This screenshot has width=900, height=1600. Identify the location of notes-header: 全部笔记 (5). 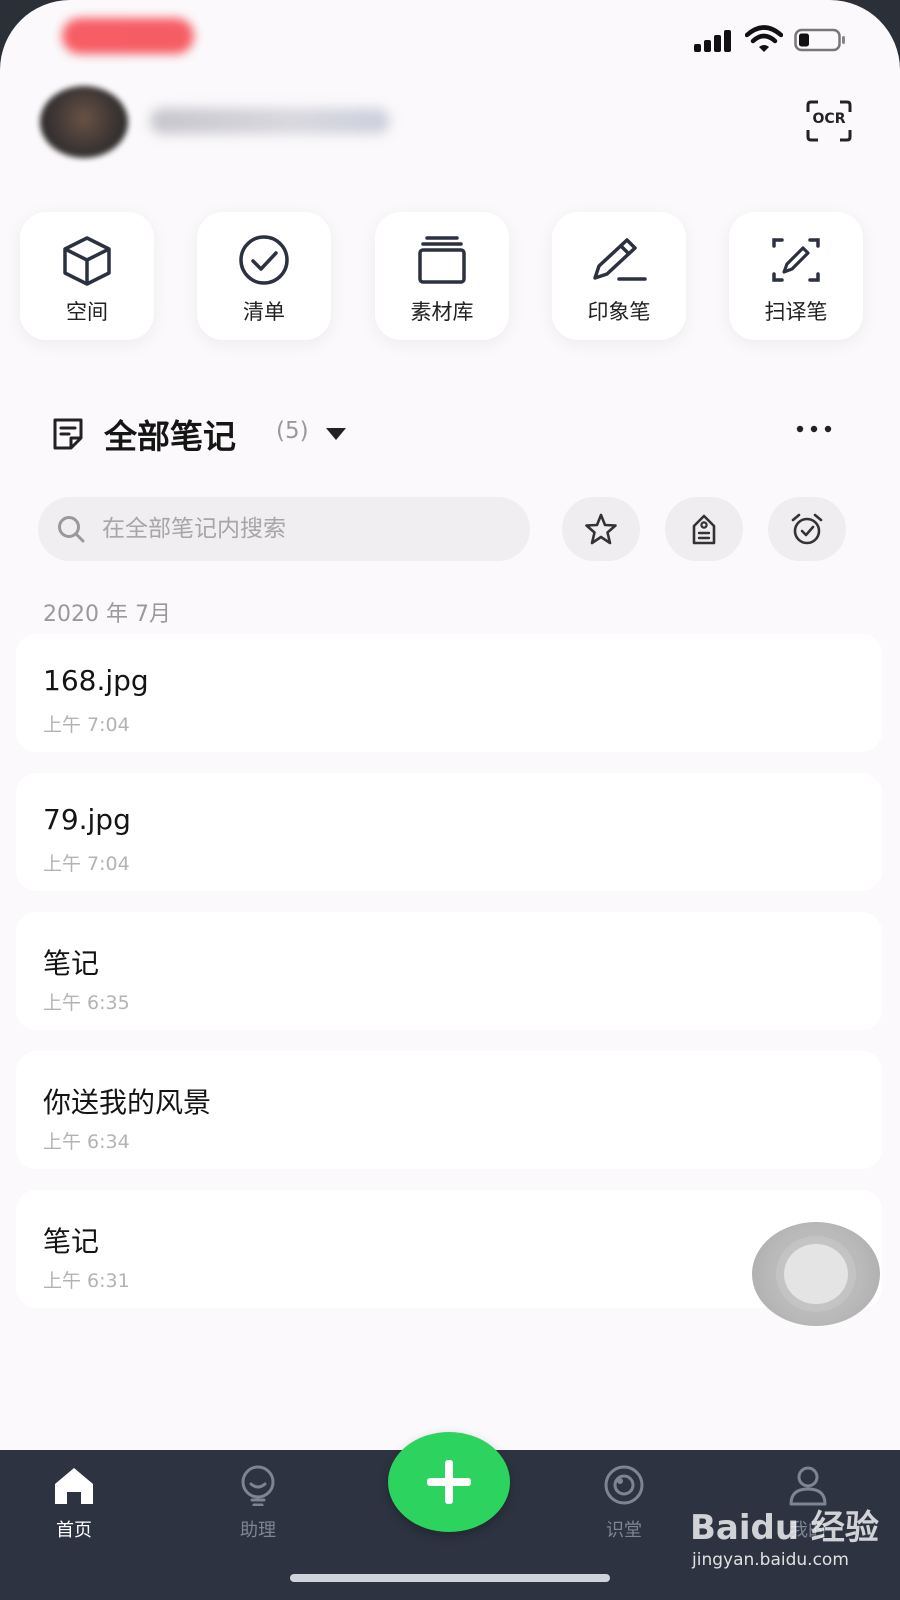
(450, 432).